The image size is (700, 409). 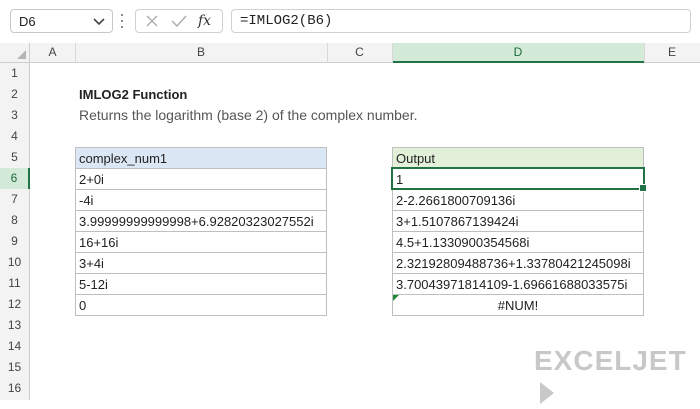 What do you see at coordinates (15, 136) in the screenshot?
I see `row-header-4: 4` at bounding box center [15, 136].